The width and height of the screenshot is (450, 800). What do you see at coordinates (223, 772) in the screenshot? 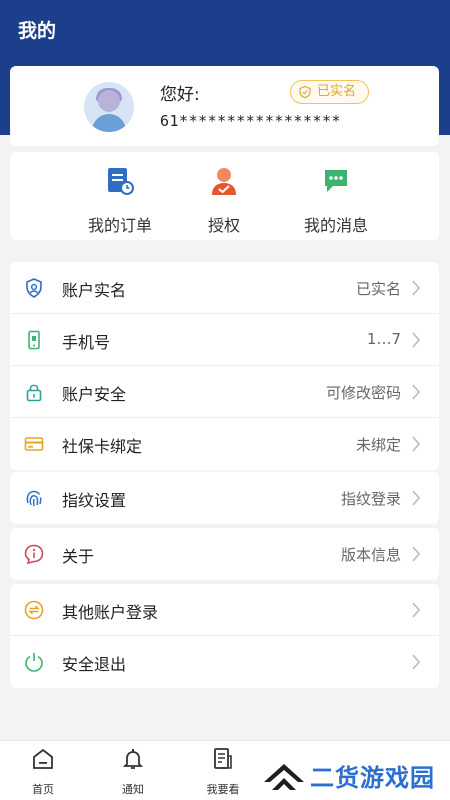
I see `tab-watch: 我要看` at bounding box center [223, 772].